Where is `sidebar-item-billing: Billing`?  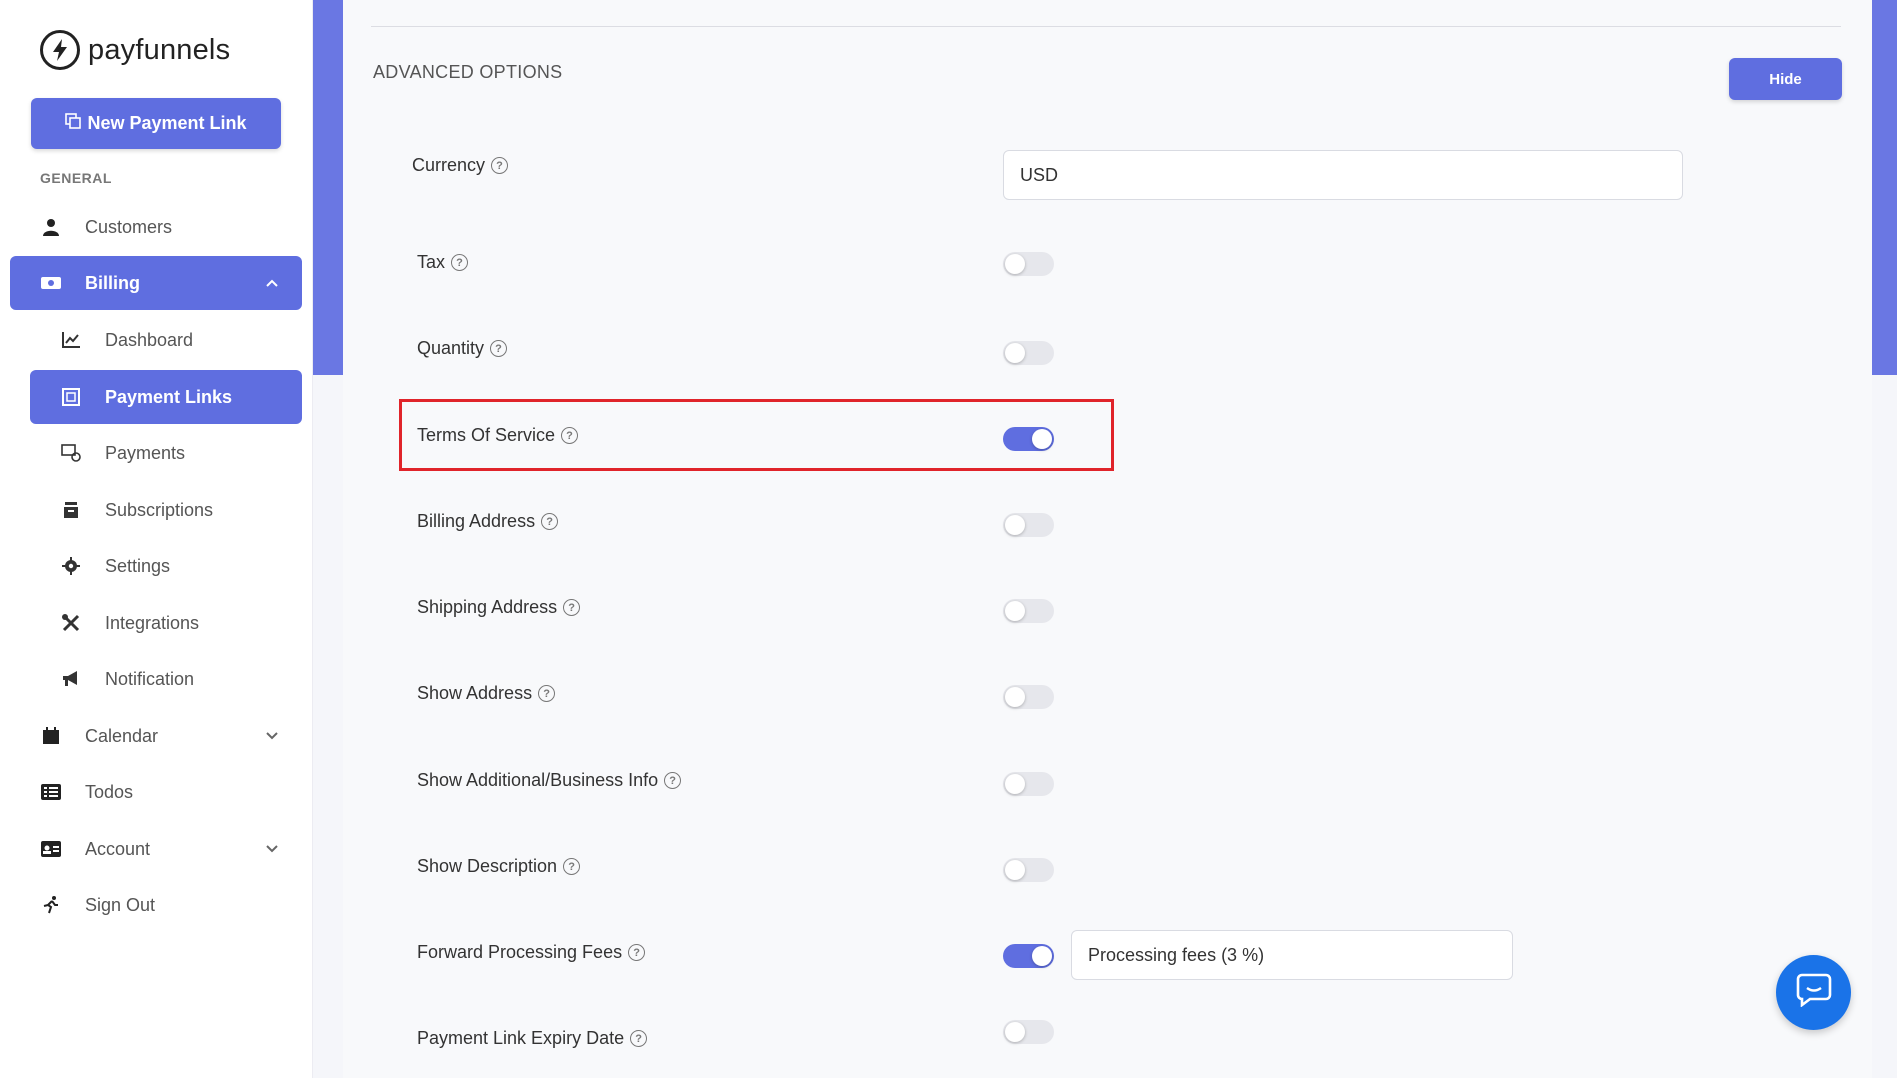
sidebar-item-billing: Billing is located at coordinates (156, 283).